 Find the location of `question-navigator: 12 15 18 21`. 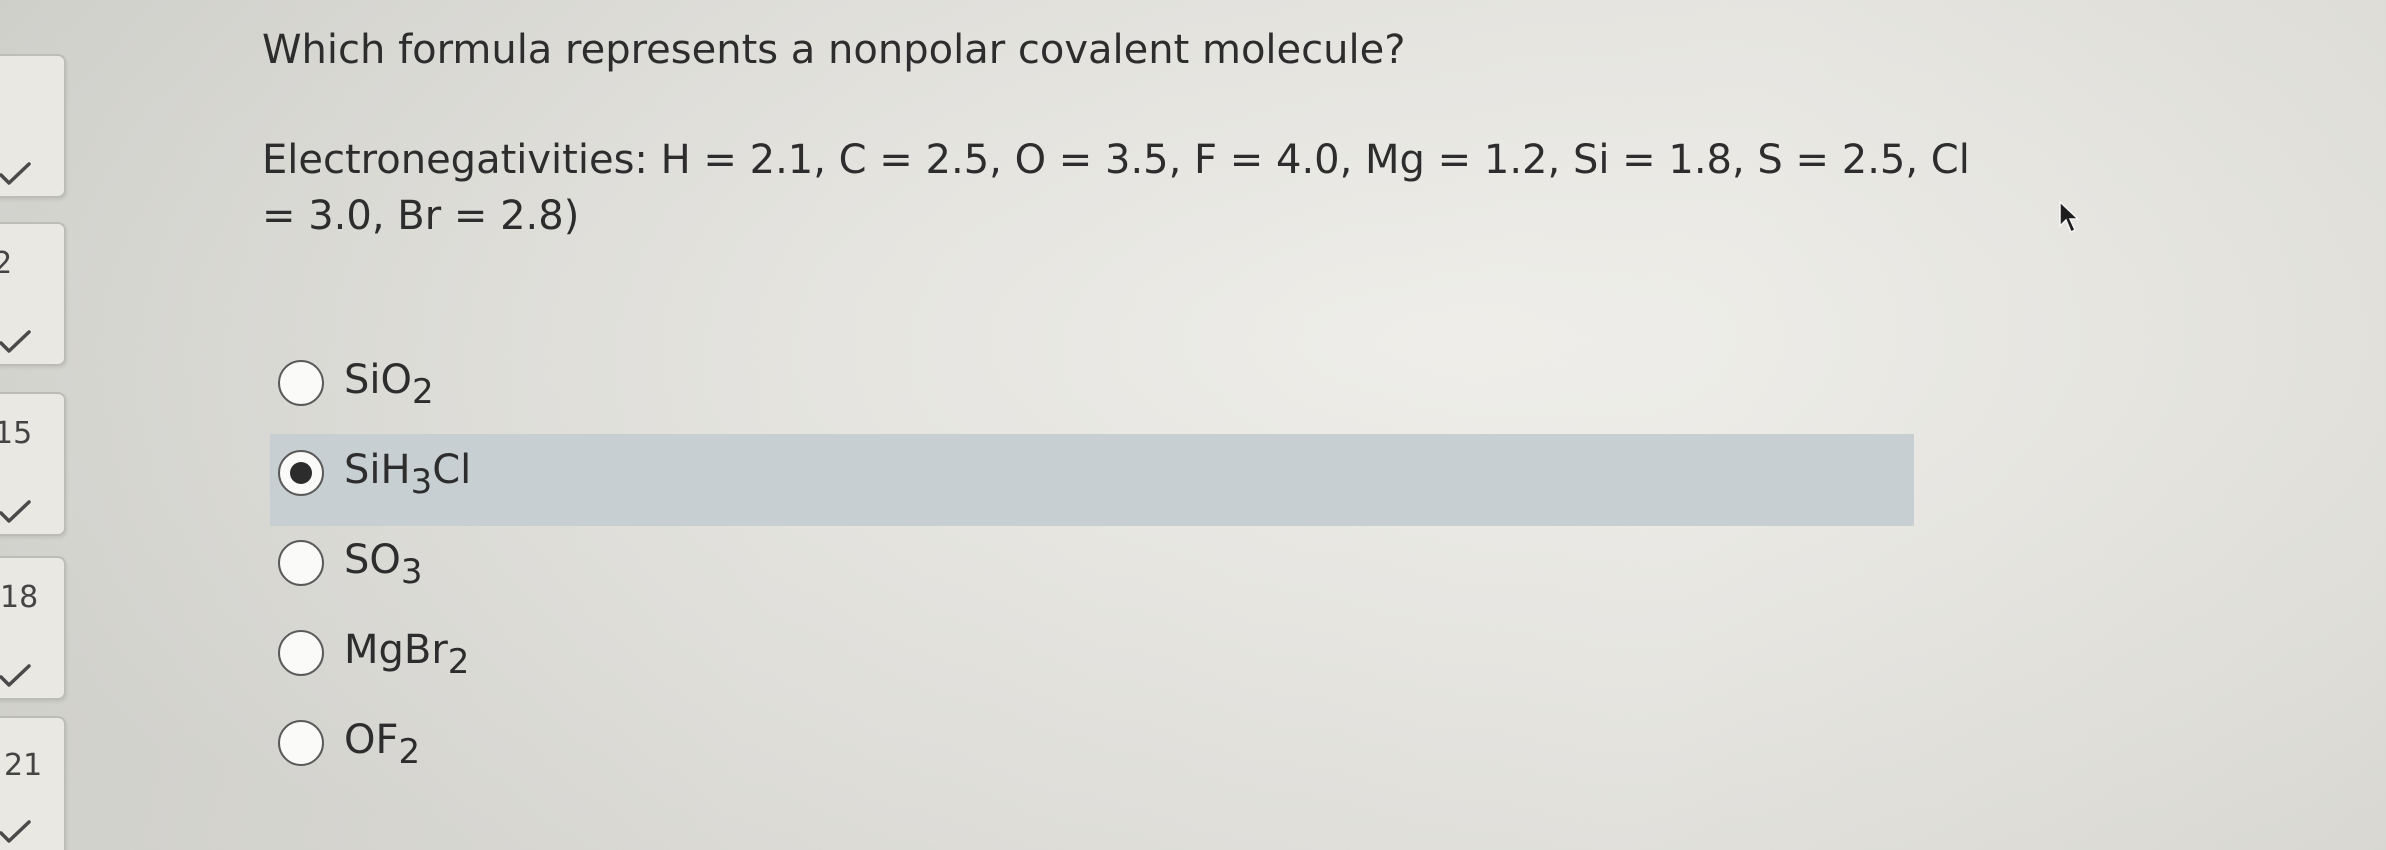

question-navigator: 12 15 18 21 is located at coordinates (35, 425).